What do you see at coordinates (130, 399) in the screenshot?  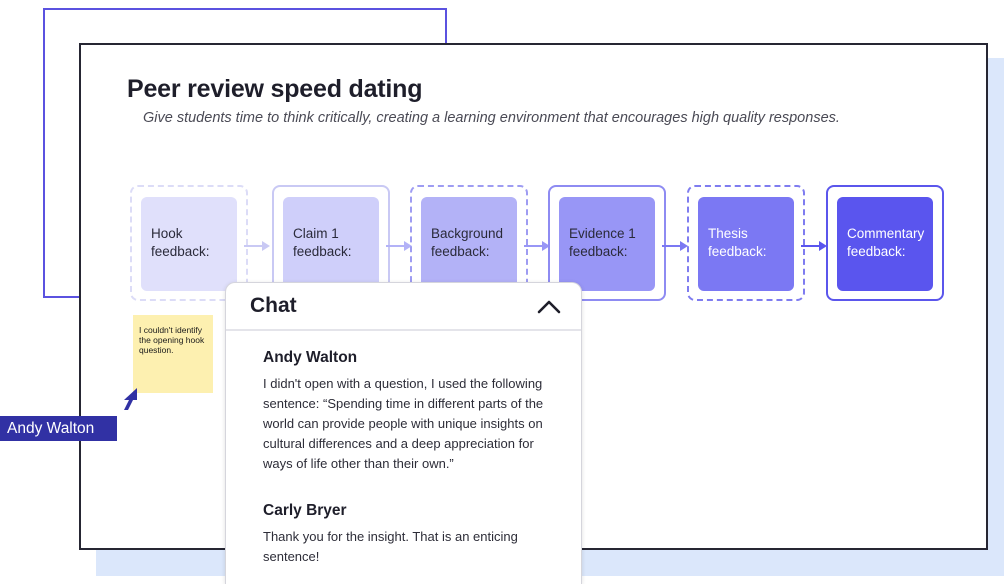 I see `cursor-arrow-icon` at bounding box center [130, 399].